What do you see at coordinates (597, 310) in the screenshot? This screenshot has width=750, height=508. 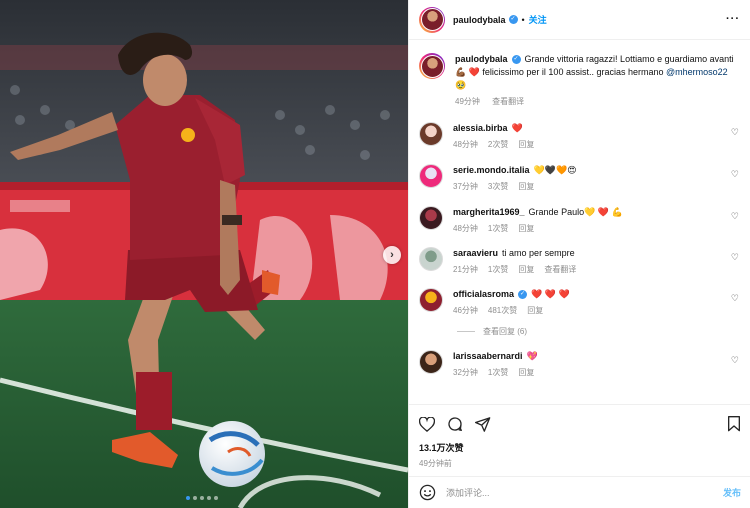 I see `comment-meta: 46分钟 481次赞 回复` at bounding box center [597, 310].